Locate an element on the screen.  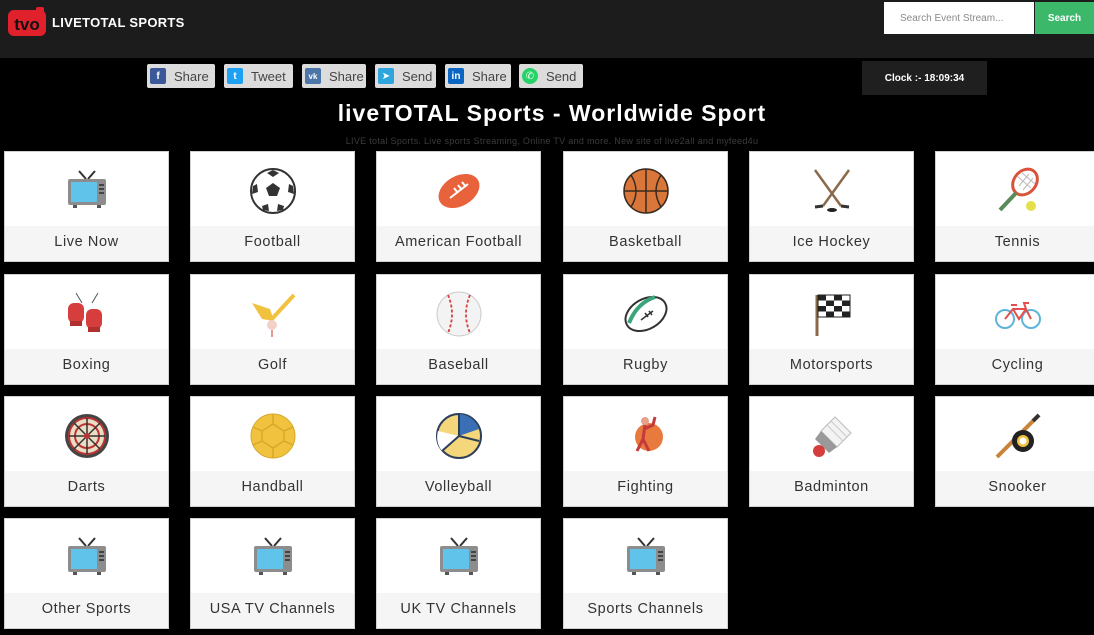
category-label: Snooker is located at coordinates (1015, 488).